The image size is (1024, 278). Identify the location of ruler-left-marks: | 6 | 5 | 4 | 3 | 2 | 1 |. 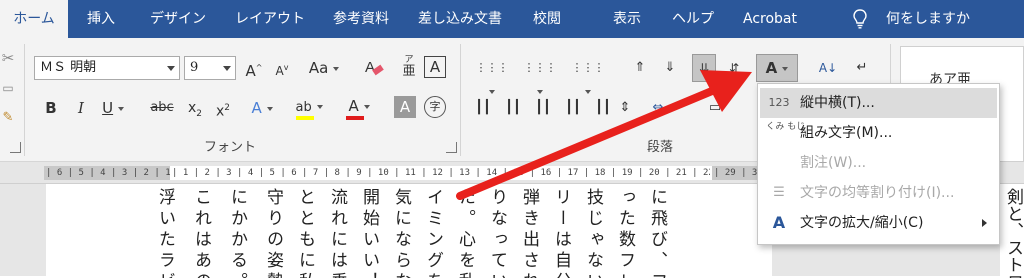
(108, 173).